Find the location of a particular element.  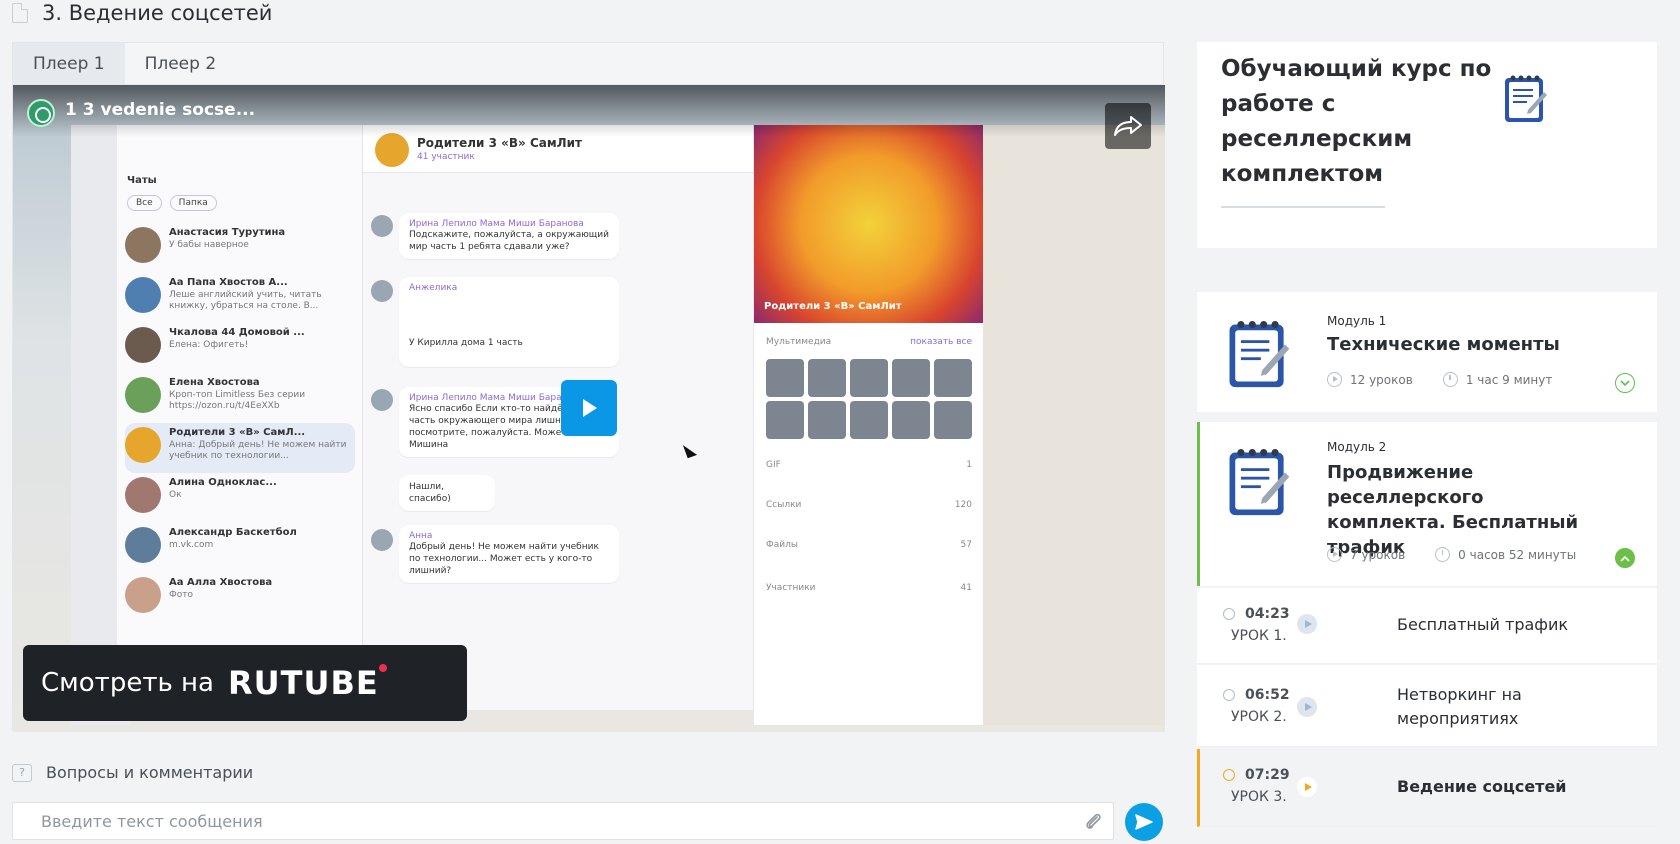

chevron-up-icon is located at coordinates (1625, 558).